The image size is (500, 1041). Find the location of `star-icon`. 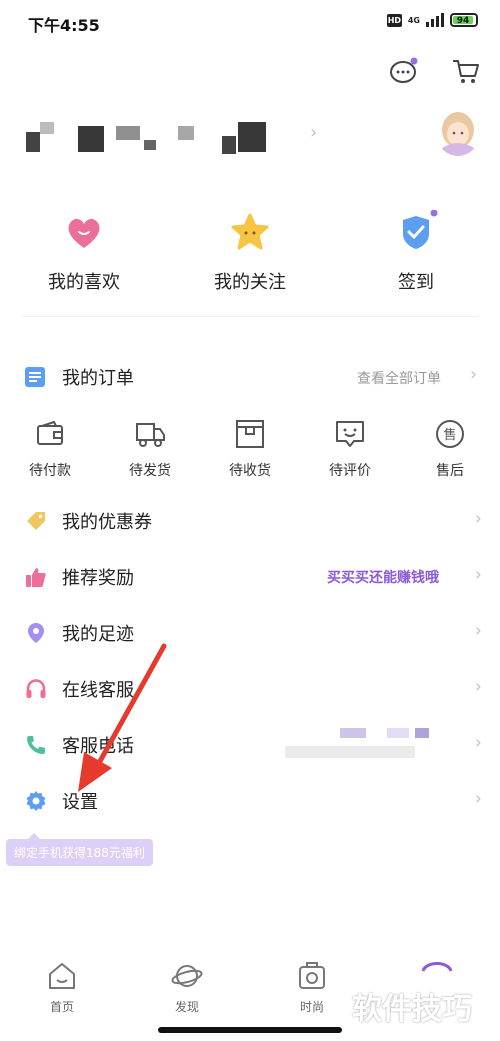

star-icon is located at coordinates (250, 232).